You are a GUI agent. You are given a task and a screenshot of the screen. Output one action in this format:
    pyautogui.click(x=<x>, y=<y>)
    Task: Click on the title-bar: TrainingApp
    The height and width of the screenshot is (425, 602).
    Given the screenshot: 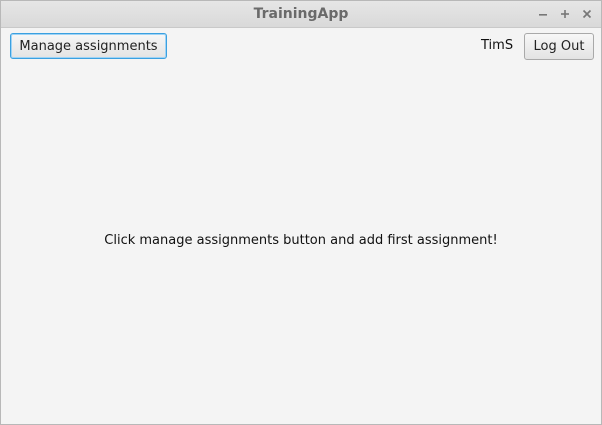 What is the action you would take?
    pyautogui.click(x=301, y=14)
    